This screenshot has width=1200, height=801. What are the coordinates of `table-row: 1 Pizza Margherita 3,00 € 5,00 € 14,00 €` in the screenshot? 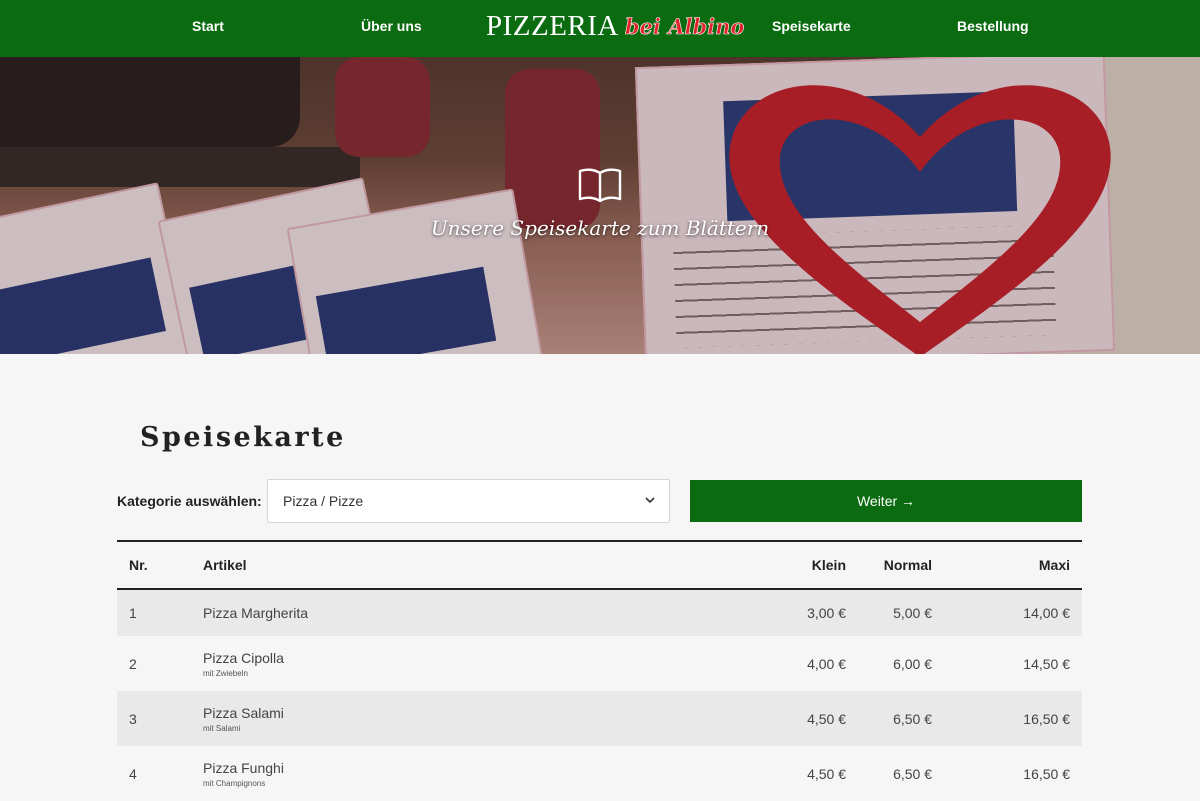 It's located at (599, 612).